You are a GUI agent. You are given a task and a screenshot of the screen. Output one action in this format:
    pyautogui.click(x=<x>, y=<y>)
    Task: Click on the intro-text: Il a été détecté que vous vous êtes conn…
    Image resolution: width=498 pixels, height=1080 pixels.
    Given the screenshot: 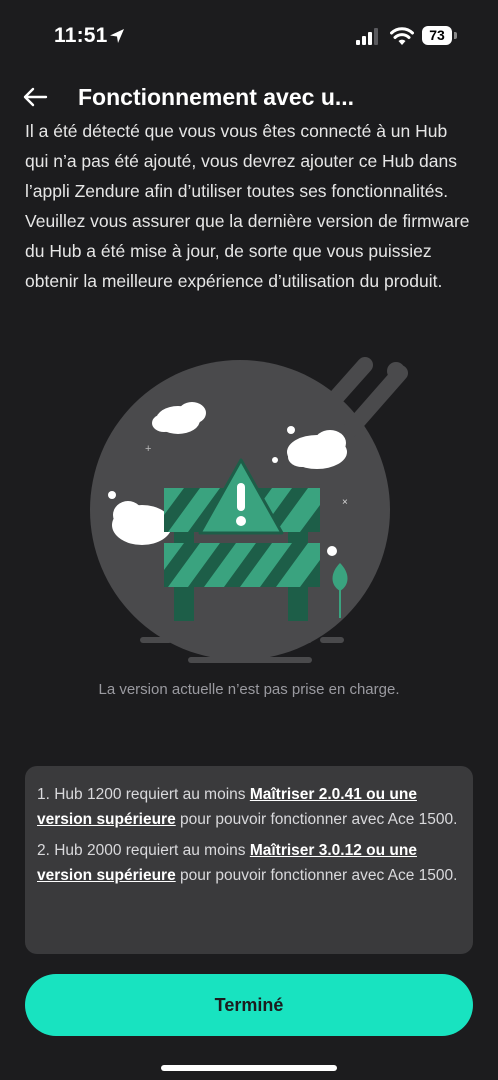 What is the action you would take?
    pyautogui.click(x=247, y=206)
    